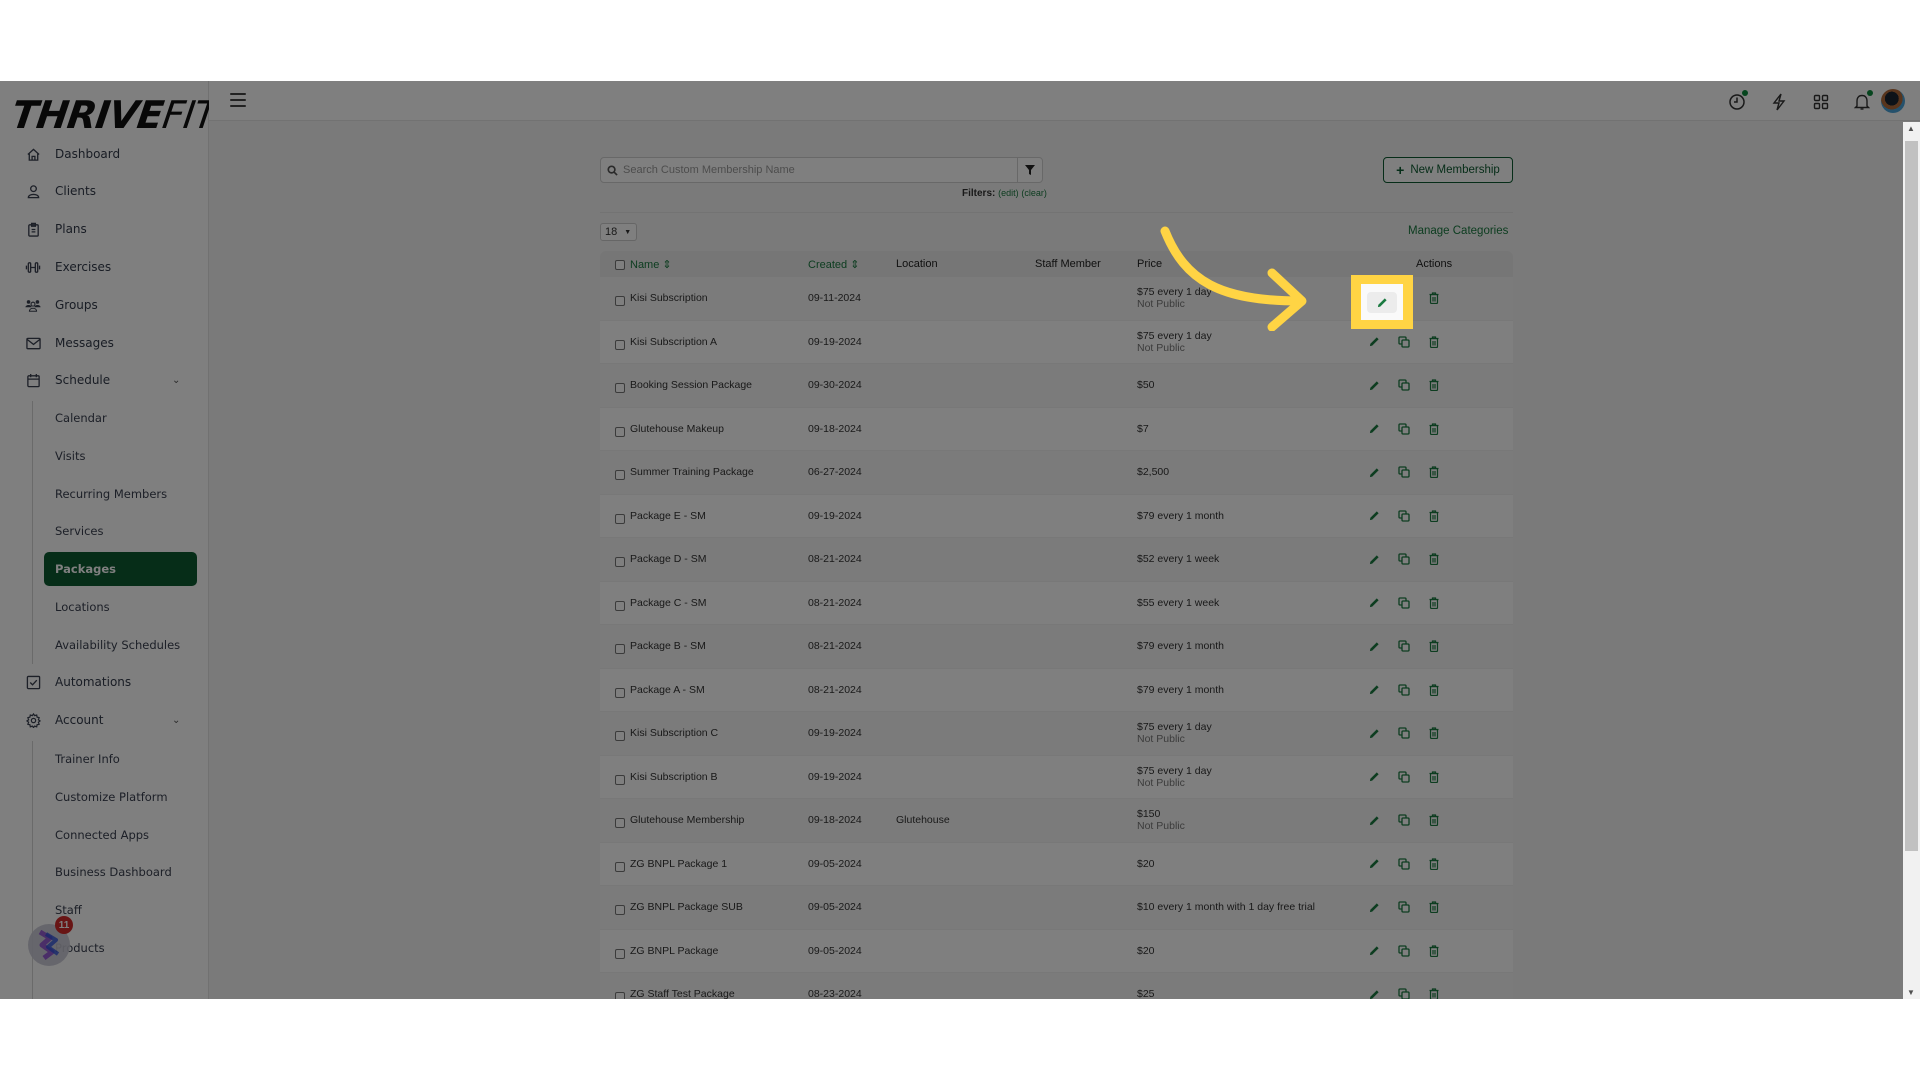  I want to click on clock-button, so click(1737, 101).